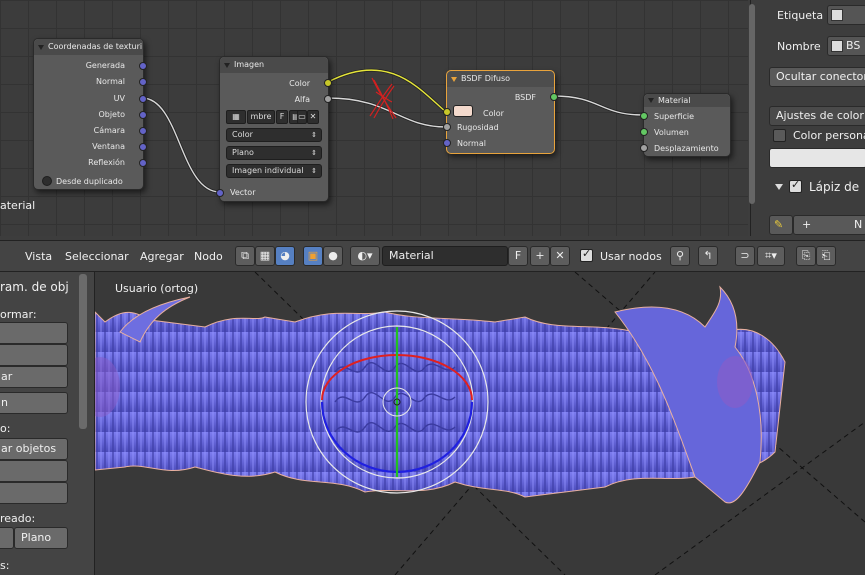  I want to click on name-field: BS, so click(846, 46).